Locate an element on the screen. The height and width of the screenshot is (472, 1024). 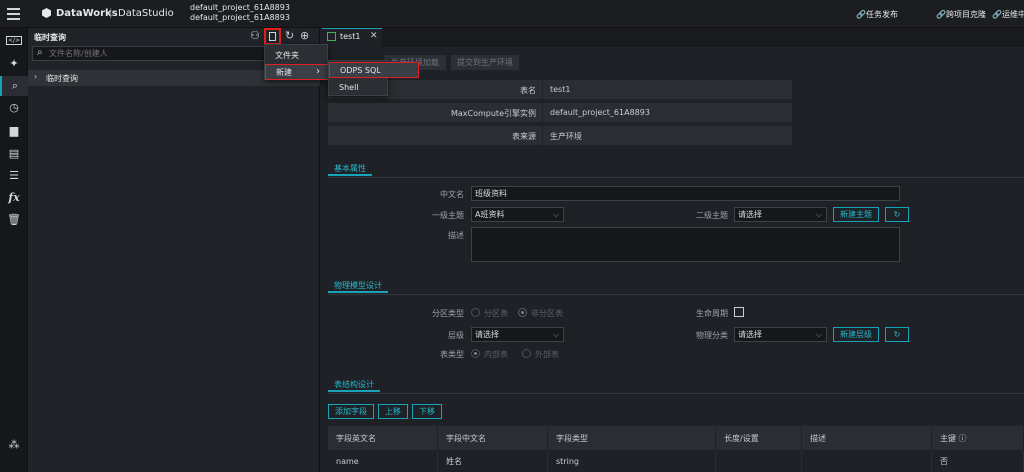
table-type-label: 表类型 is located at coordinates (452, 354).